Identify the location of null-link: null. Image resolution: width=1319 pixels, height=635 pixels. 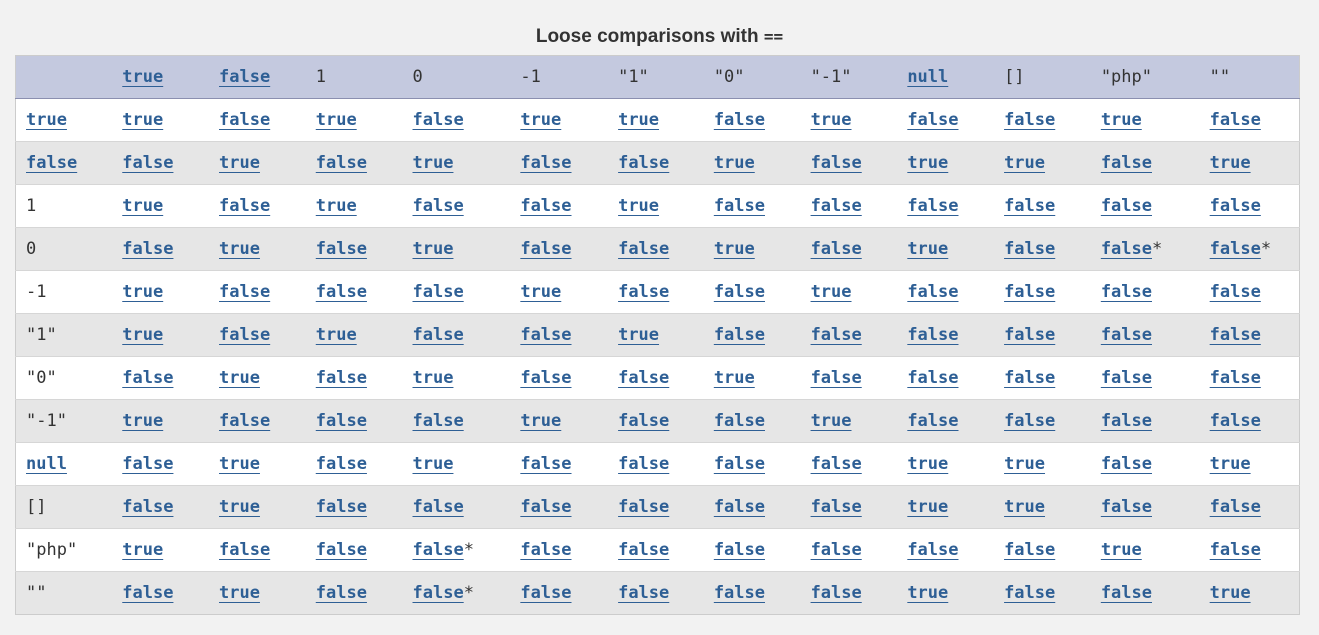
(46, 464).